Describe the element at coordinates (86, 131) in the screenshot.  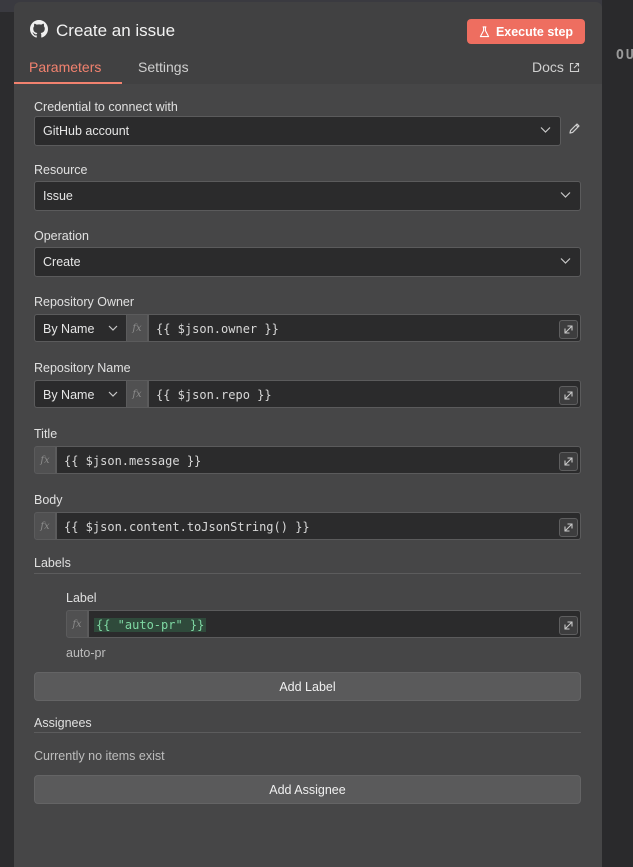
I see `credential-value: GitHub account` at that location.